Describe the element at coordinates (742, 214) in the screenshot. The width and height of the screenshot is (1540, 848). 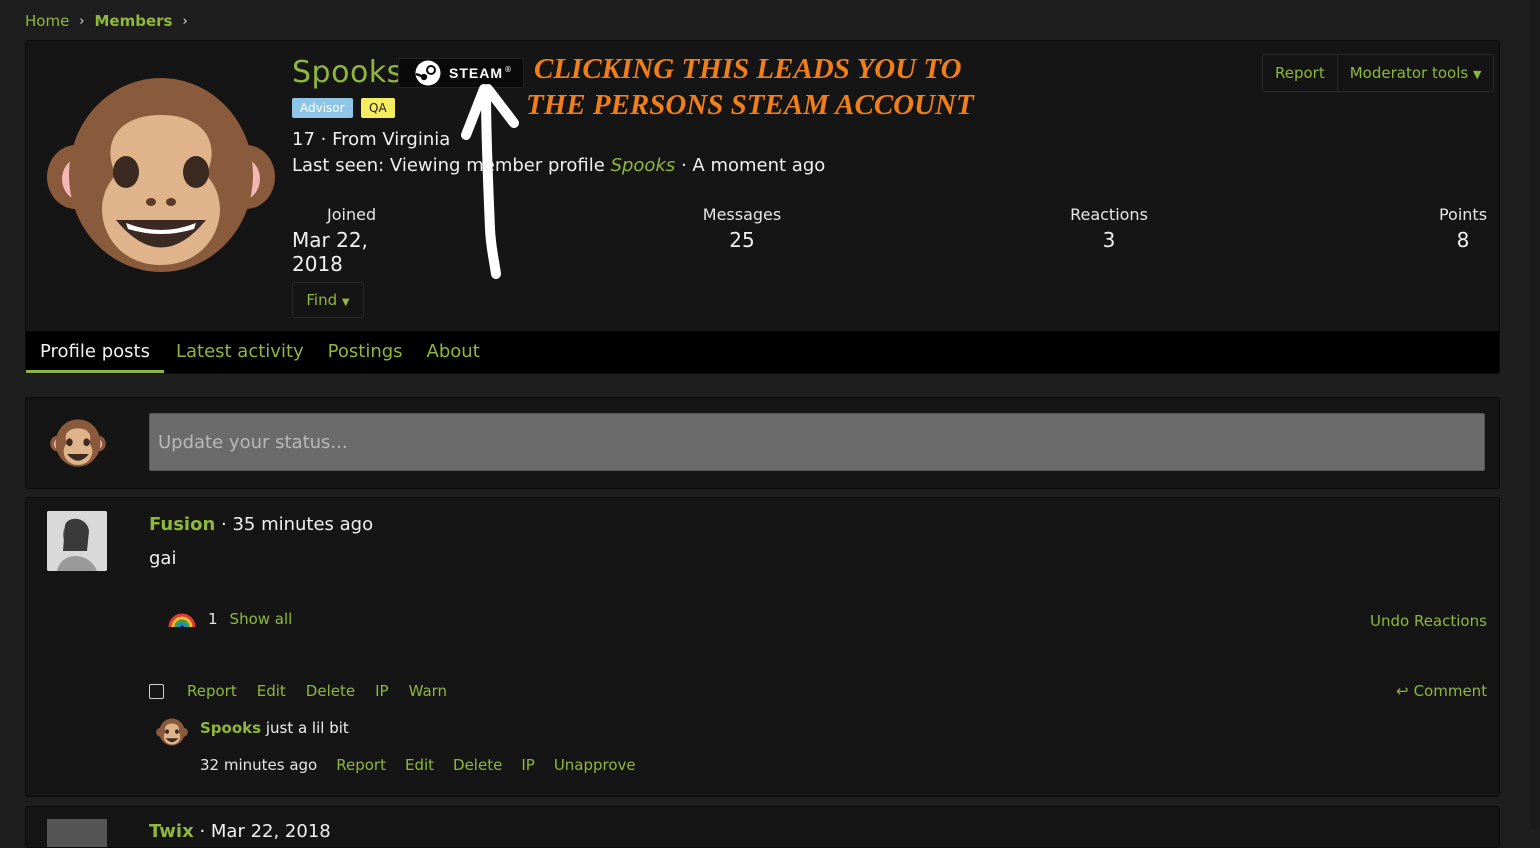
I see `stat-label: Messages` at that location.